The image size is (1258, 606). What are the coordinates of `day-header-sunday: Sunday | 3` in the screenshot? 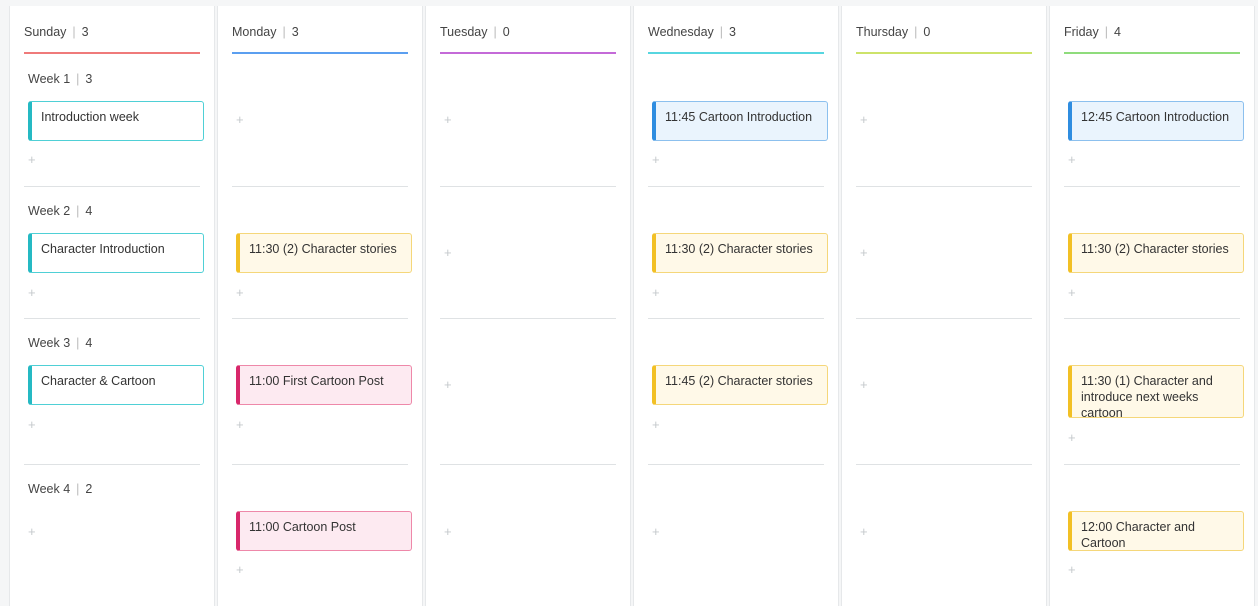 It's located at (112, 30).